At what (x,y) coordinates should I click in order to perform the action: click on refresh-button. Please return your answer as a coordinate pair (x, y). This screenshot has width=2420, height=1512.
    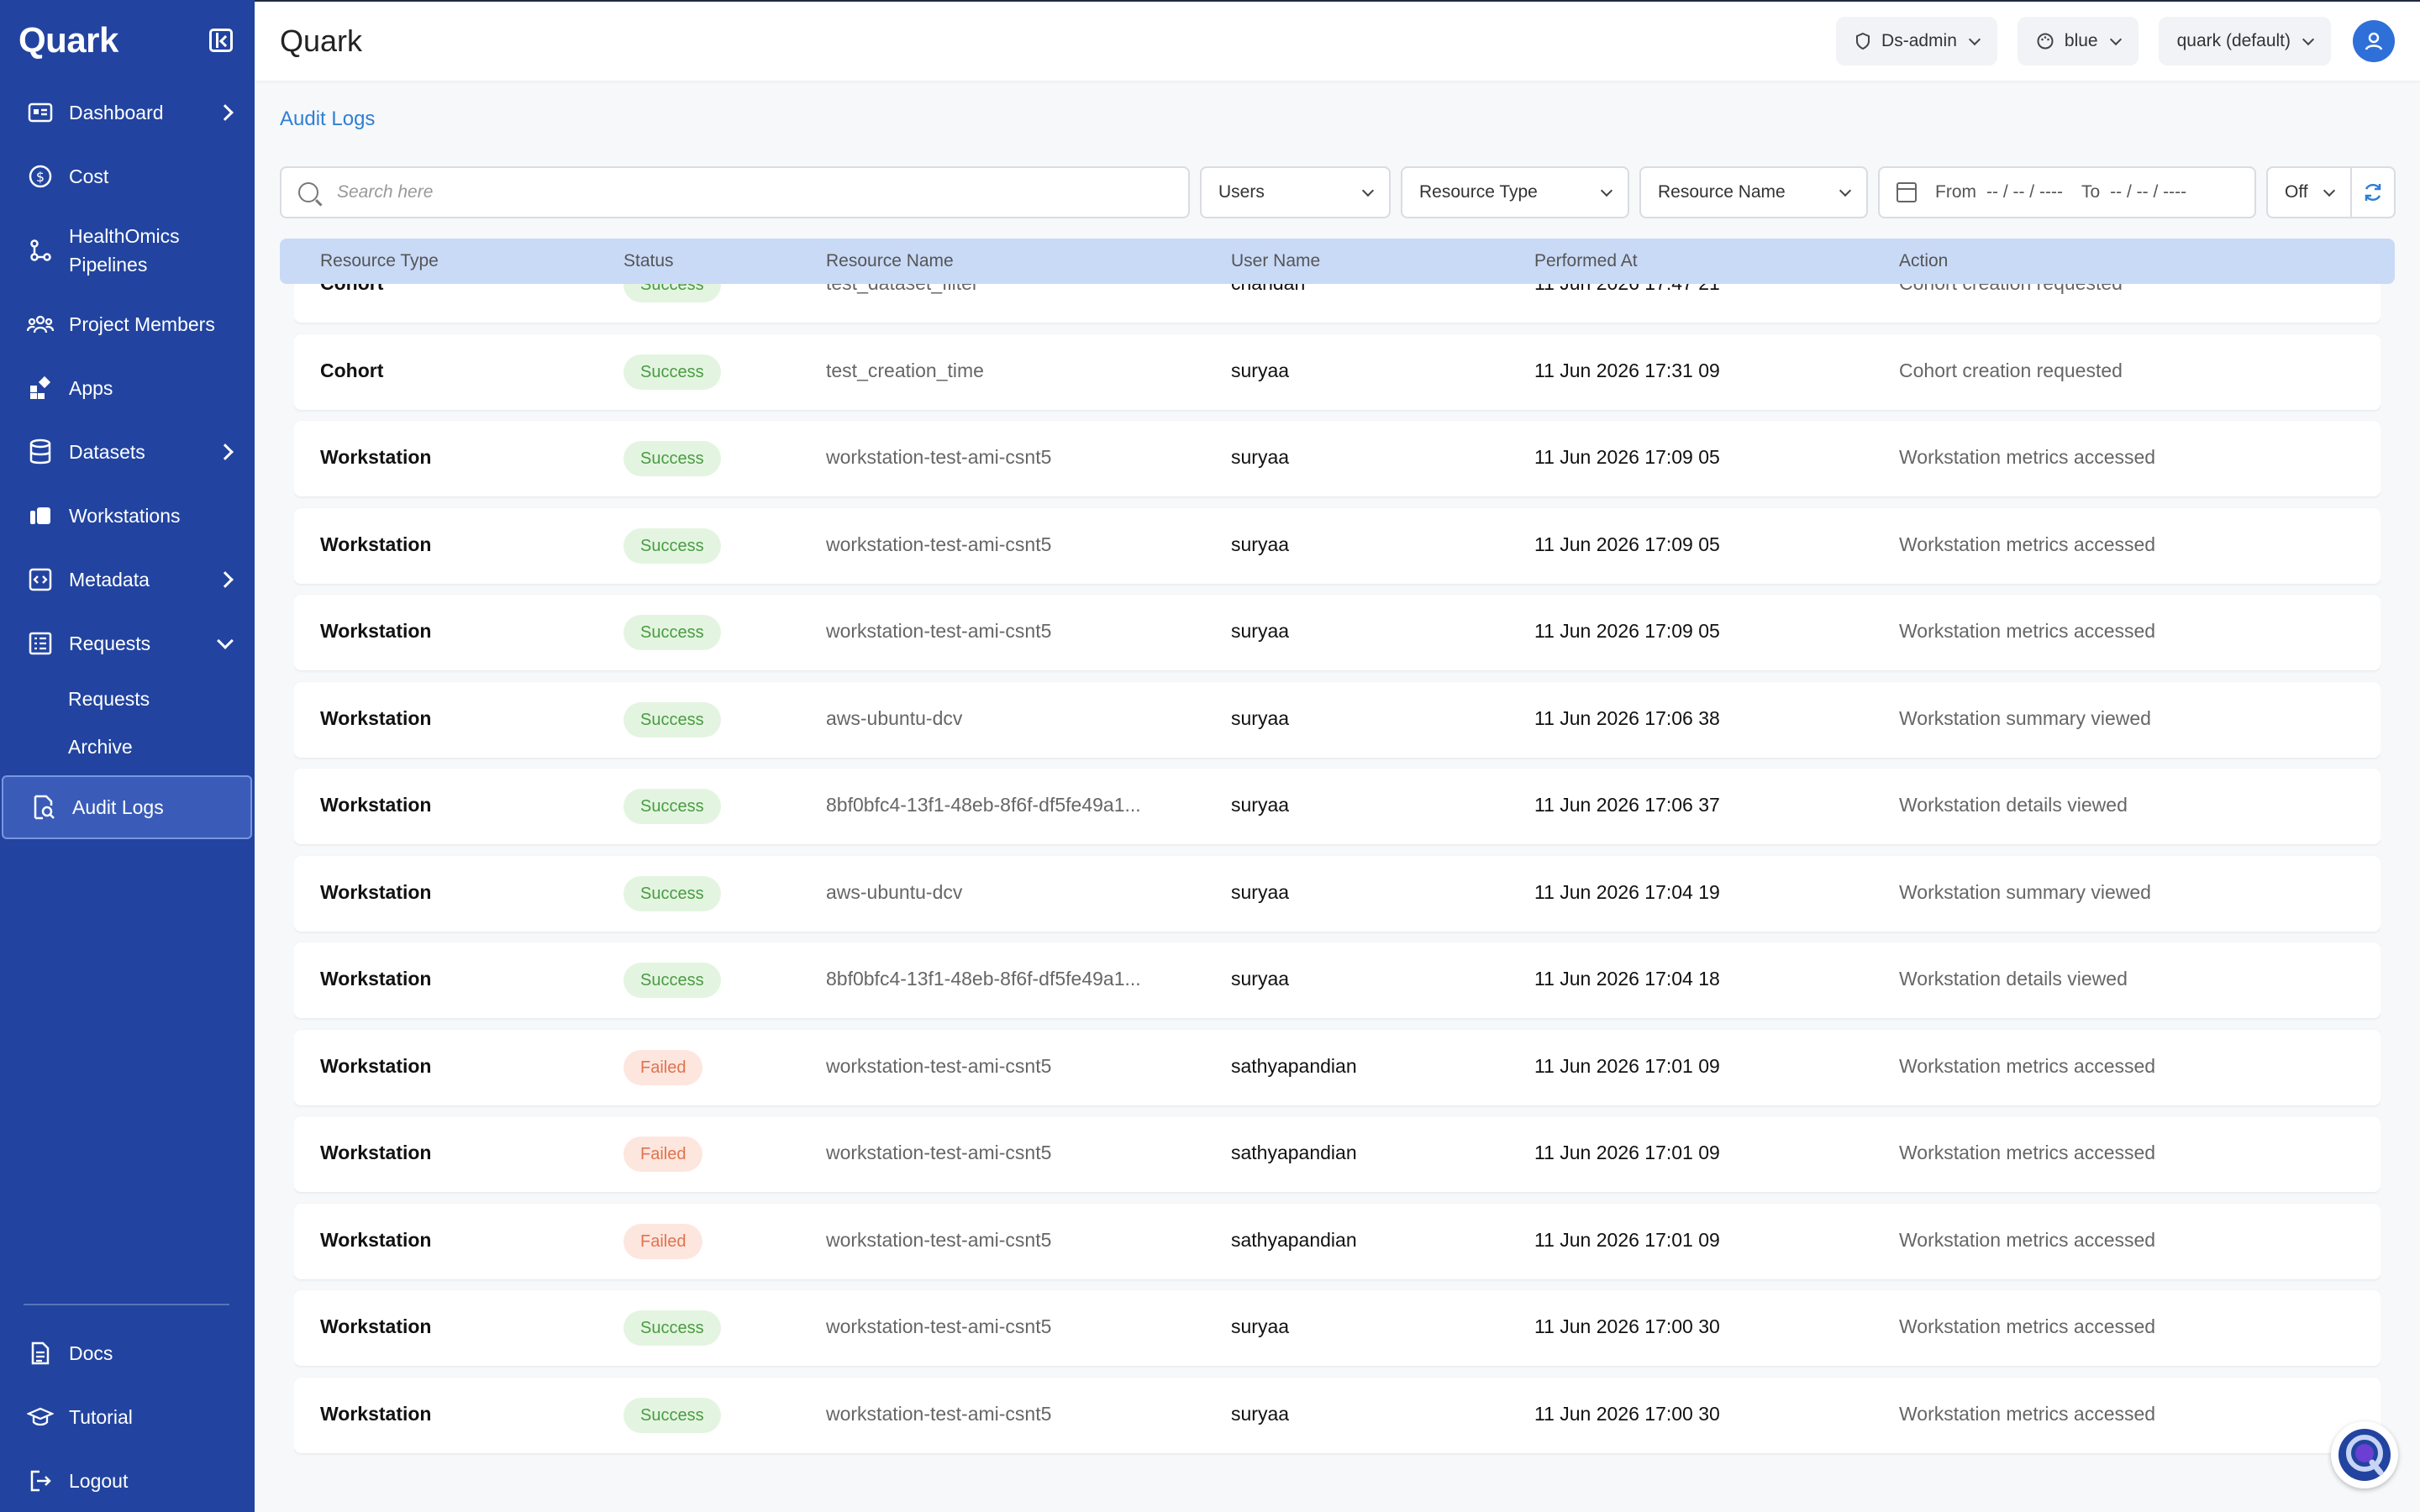
    Looking at the image, I should click on (2374, 192).